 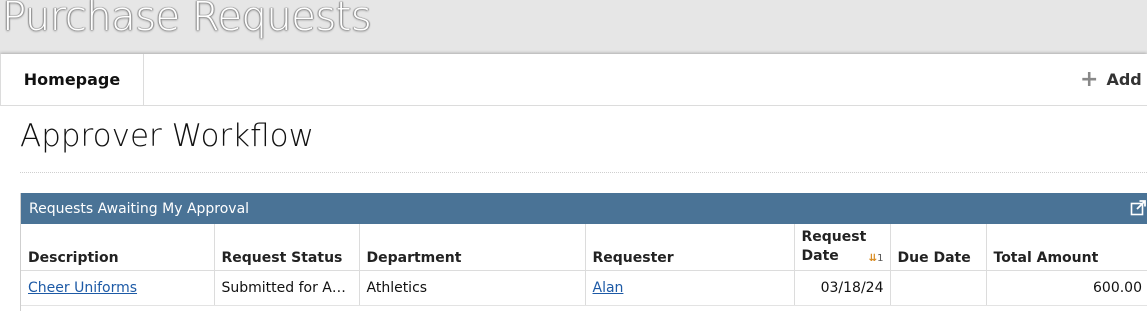 What do you see at coordinates (1124, 79) in the screenshot?
I see `add-label: Add` at bounding box center [1124, 79].